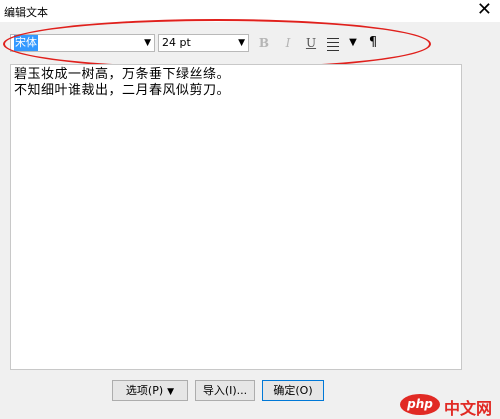 The image size is (500, 419). I want to click on font-select: 宋体 ▼, so click(82, 43).